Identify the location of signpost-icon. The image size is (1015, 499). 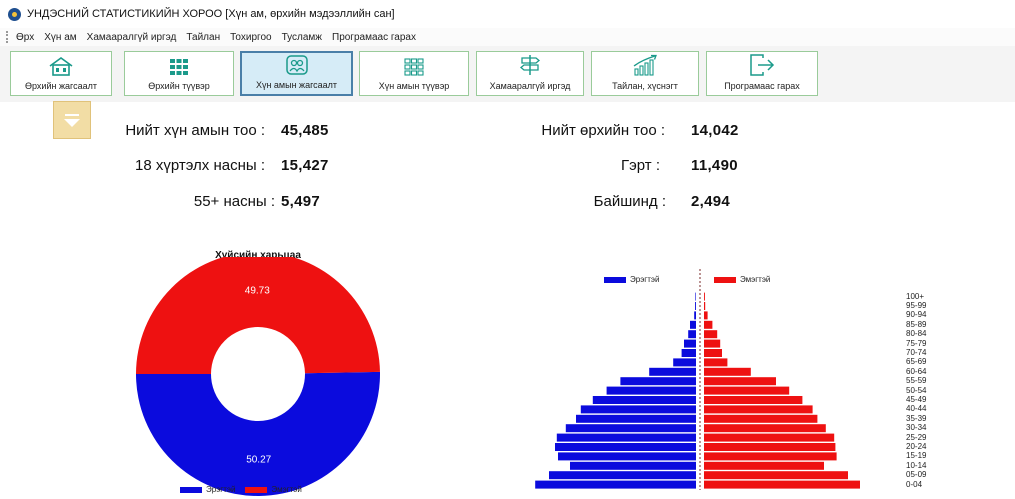
(530, 65).